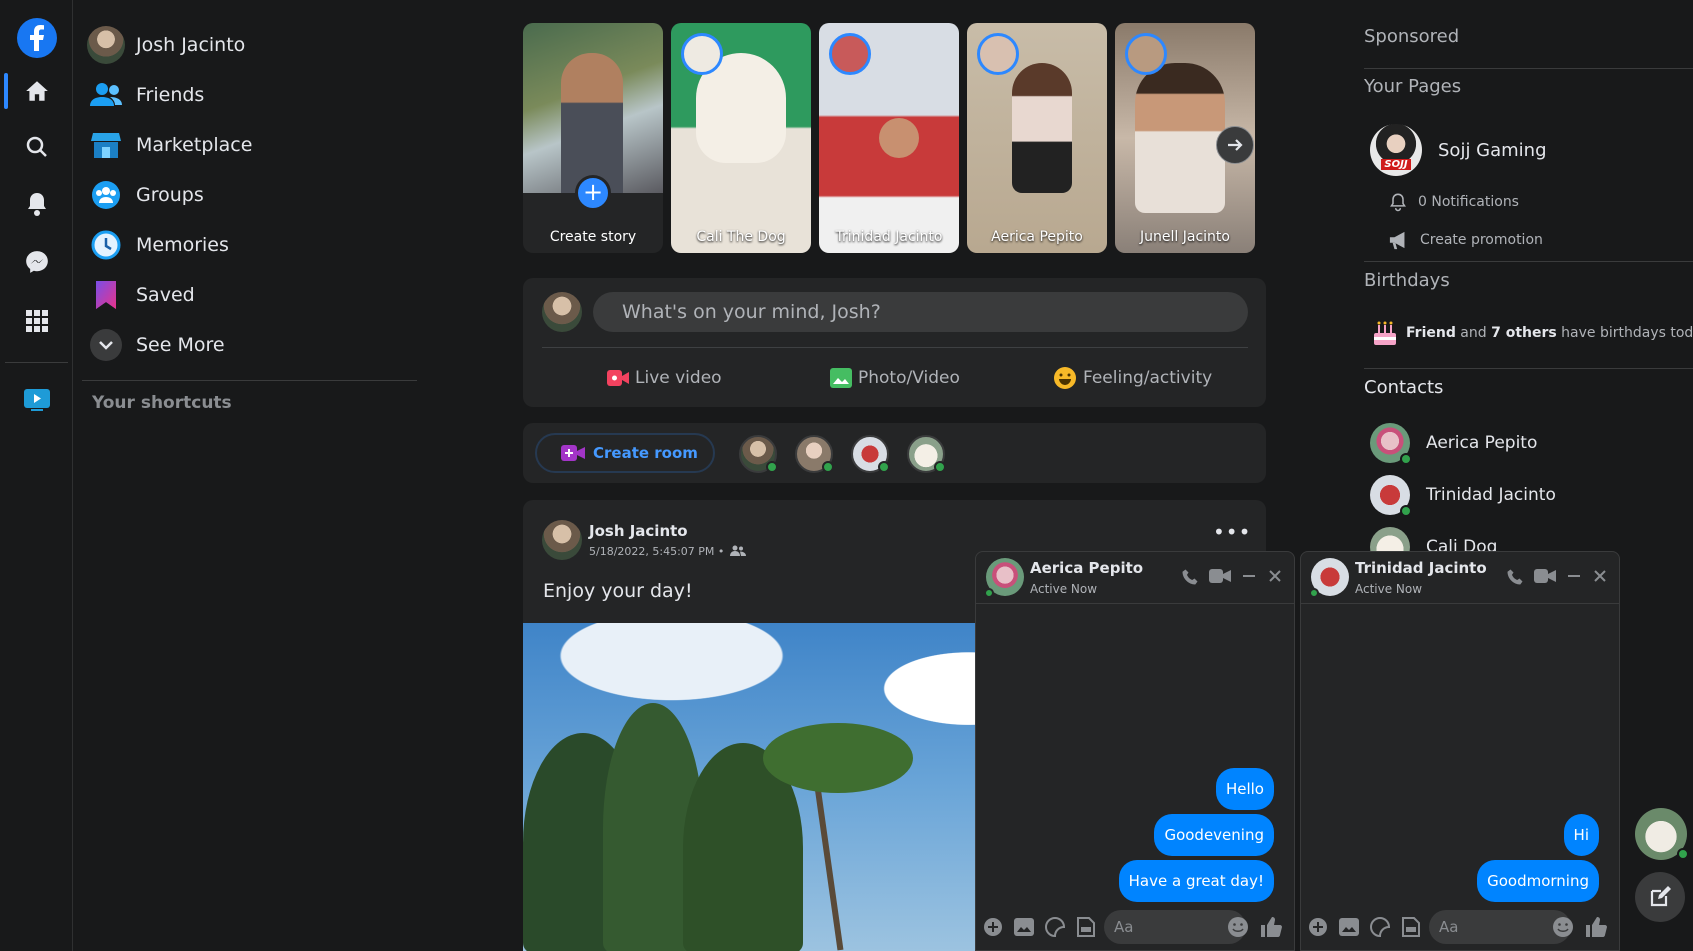 This screenshot has width=1693, height=951. Describe the element at coordinates (1329, 578) in the screenshot. I see `chat-avatar` at that location.